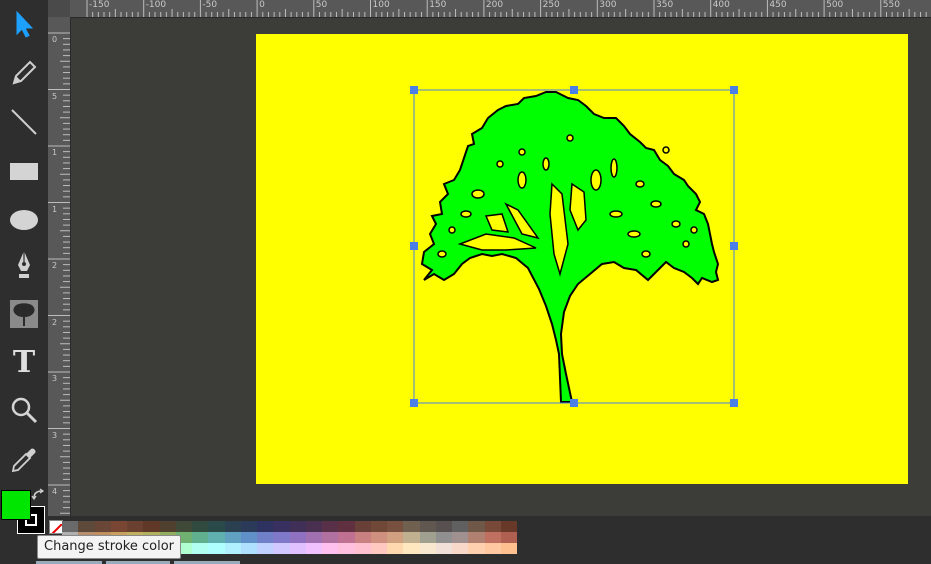 The width and height of the screenshot is (931, 564). Describe the element at coordinates (734, 246) in the screenshot. I see `resize-handle-right` at that location.